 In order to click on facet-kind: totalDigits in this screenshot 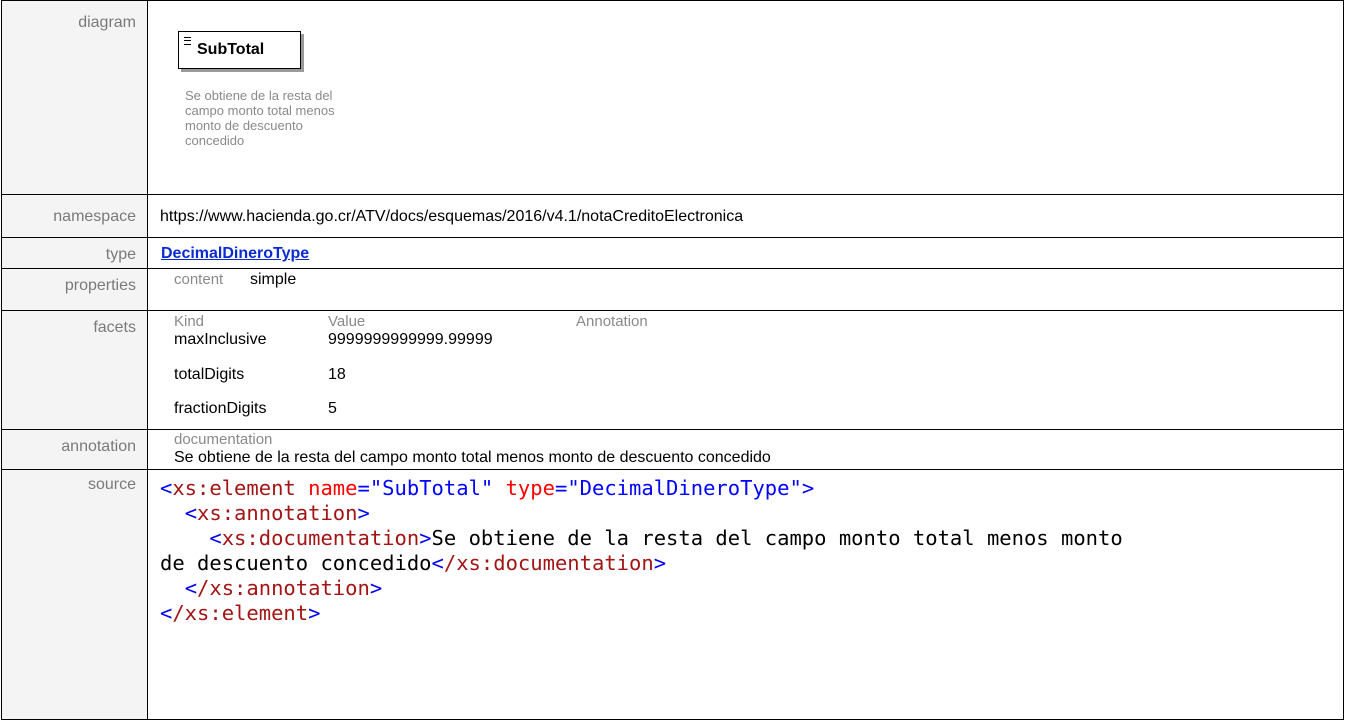, I will do `click(209, 374)`.